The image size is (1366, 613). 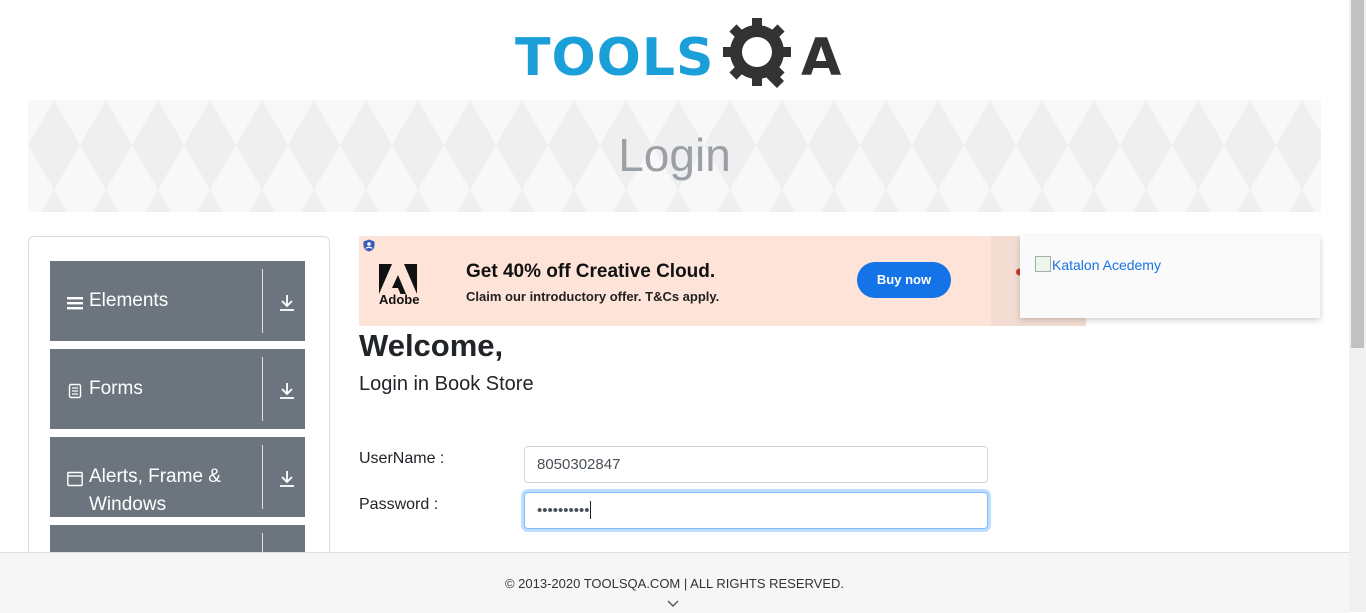 I want to click on chevron-down-icon, so click(x=673, y=604).